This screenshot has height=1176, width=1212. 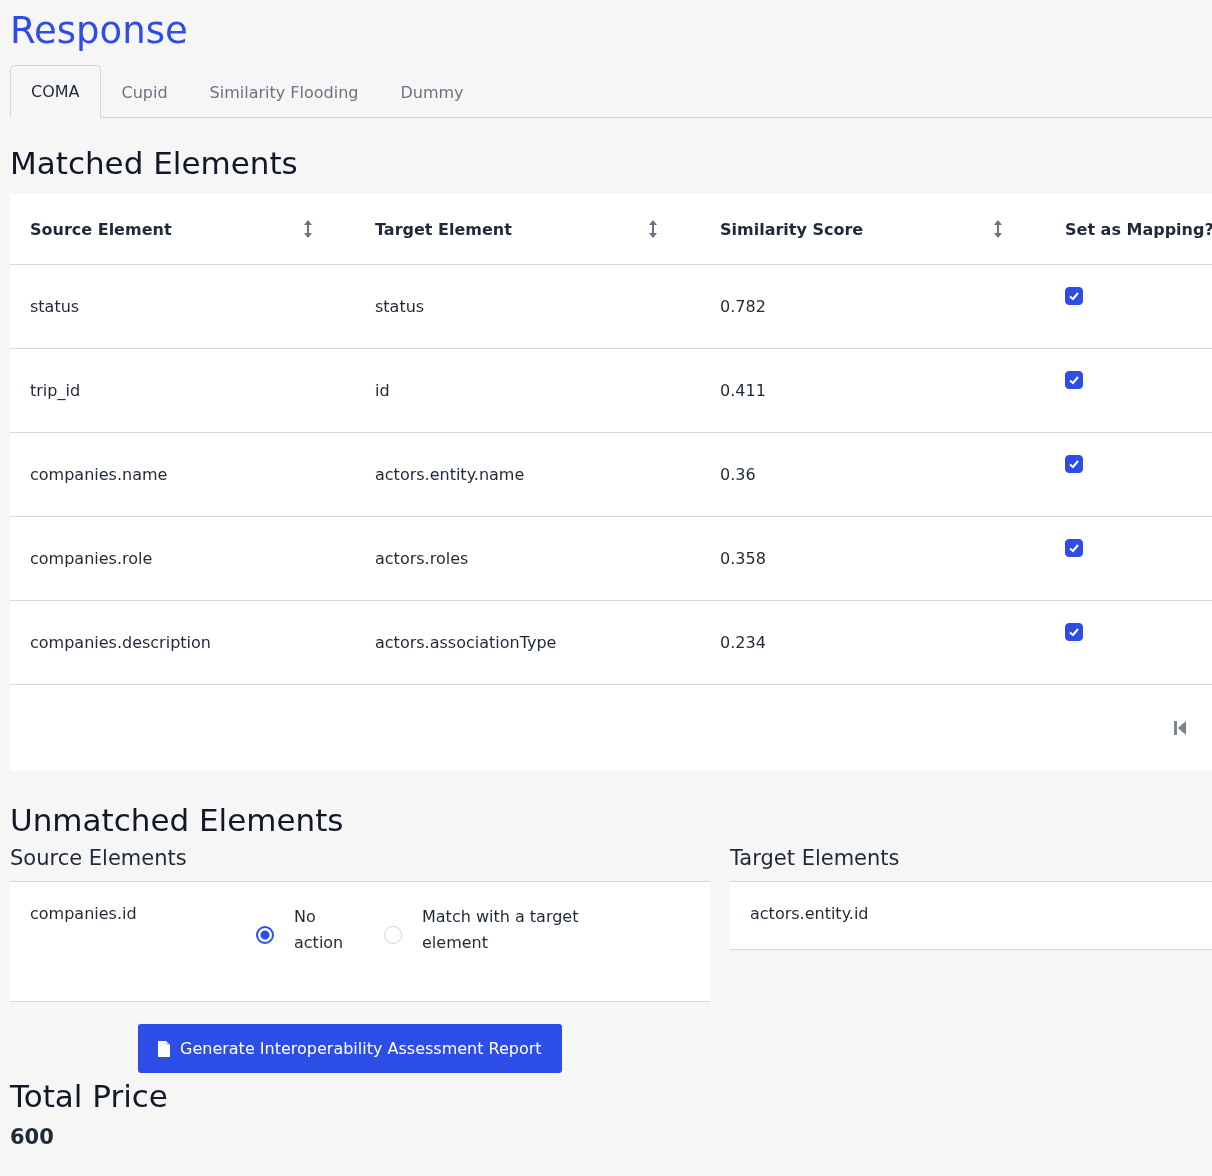 What do you see at coordinates (164, 1048) in the screenshot?
I see `document-icon` at bounding box center [164, 1048].